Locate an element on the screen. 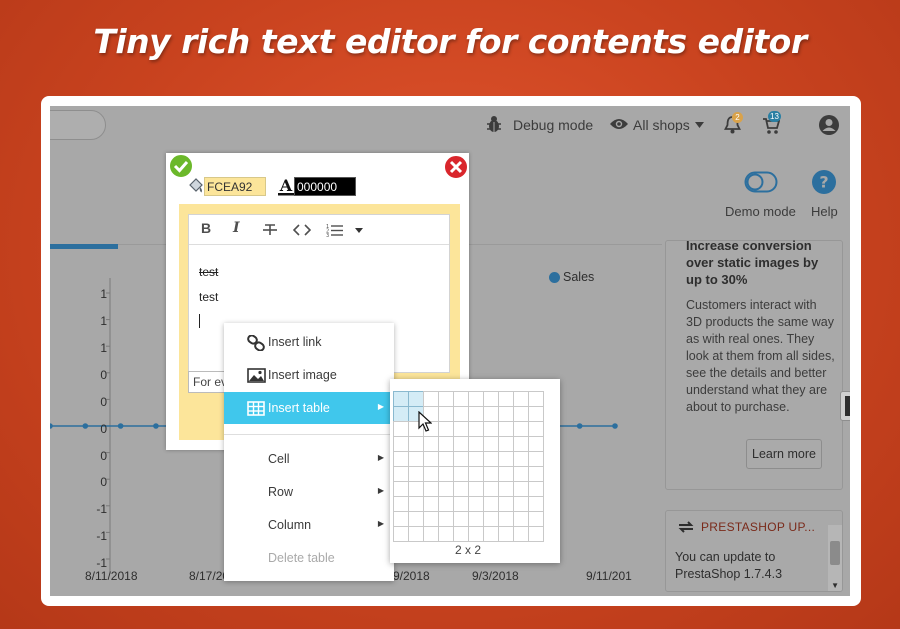  list-dropdown-icon is located at coordinates (359, 230).